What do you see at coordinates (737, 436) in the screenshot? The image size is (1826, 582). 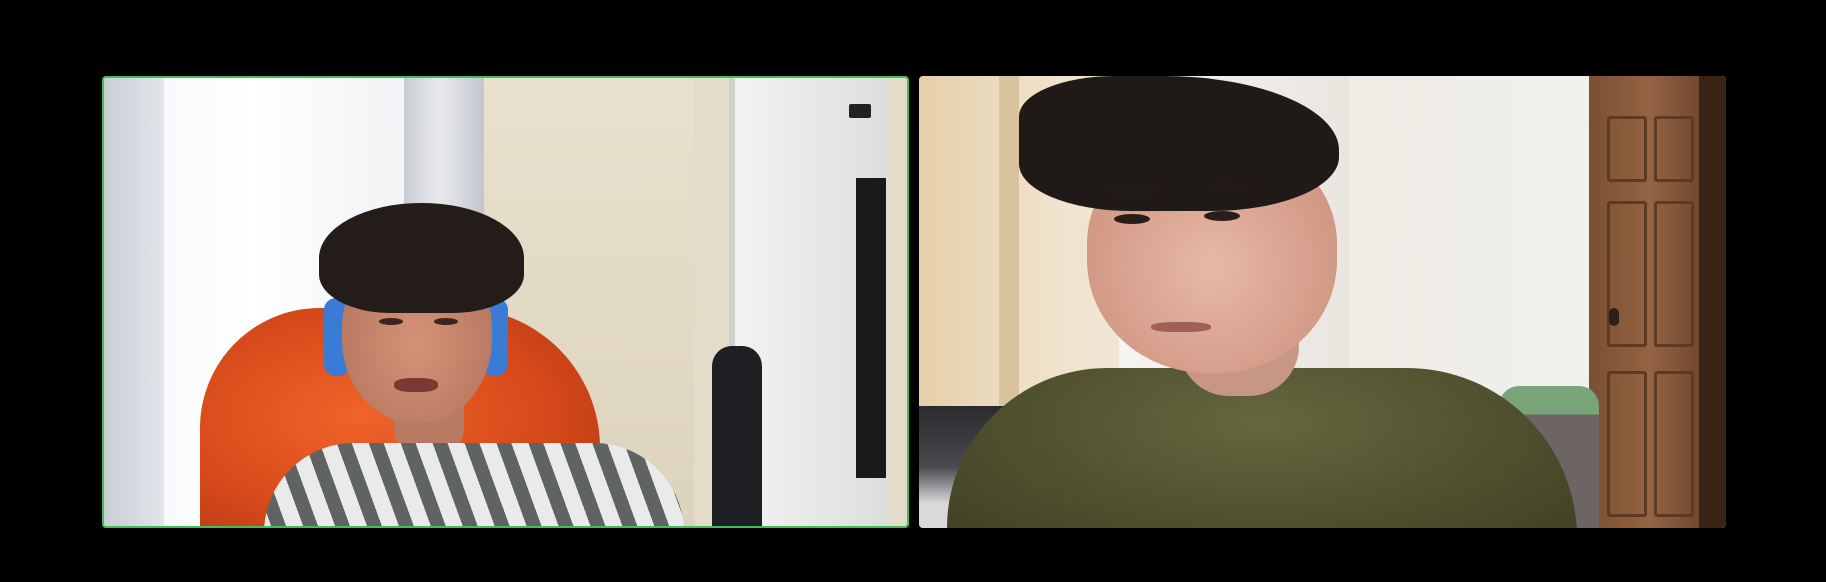 I see `hanging-coat` at bounding box center [737, 436].